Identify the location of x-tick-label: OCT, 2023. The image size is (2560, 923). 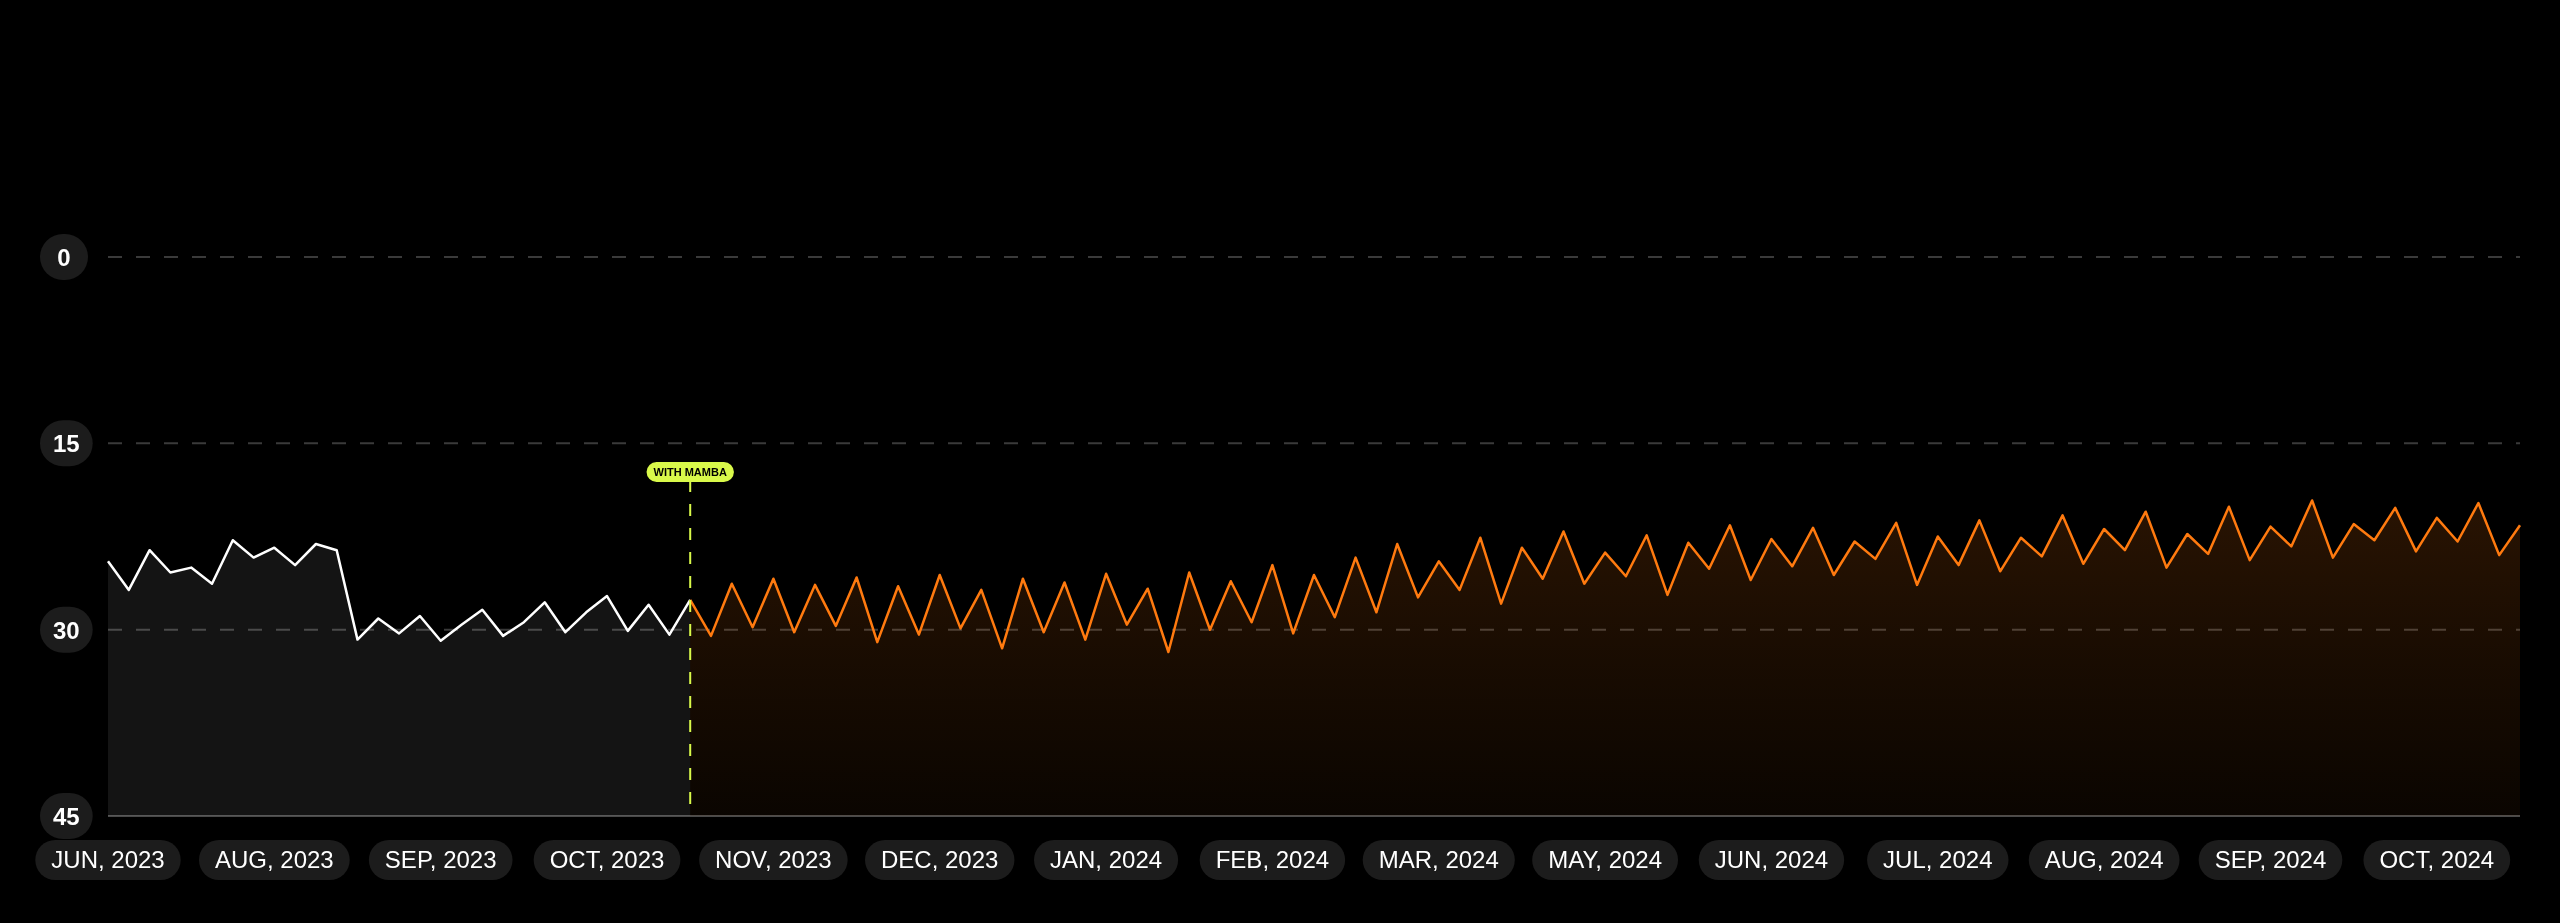
(607, 859).